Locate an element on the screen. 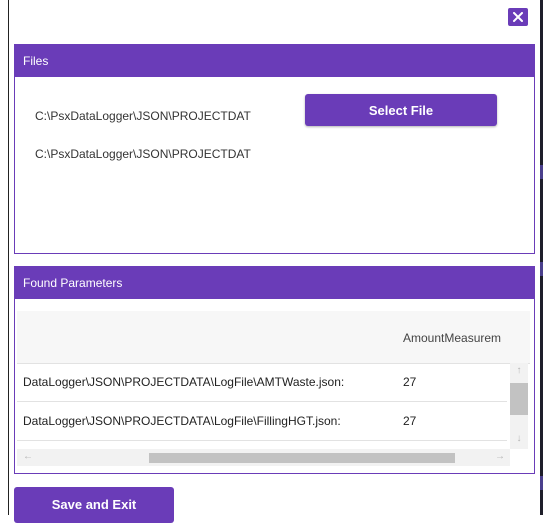 This screenshot has width=543, height=523. arrow-down-icon: ↓ is located at coordinates (519, 438).